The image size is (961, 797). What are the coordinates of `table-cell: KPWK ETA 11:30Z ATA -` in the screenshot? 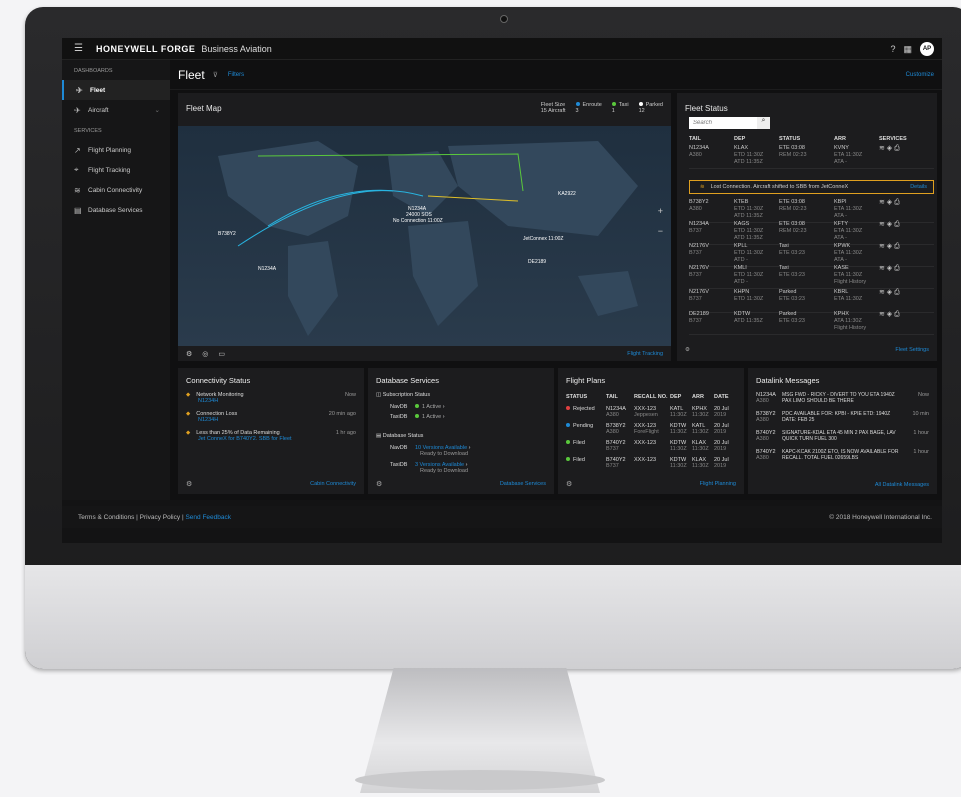 It's located at (856, 254).